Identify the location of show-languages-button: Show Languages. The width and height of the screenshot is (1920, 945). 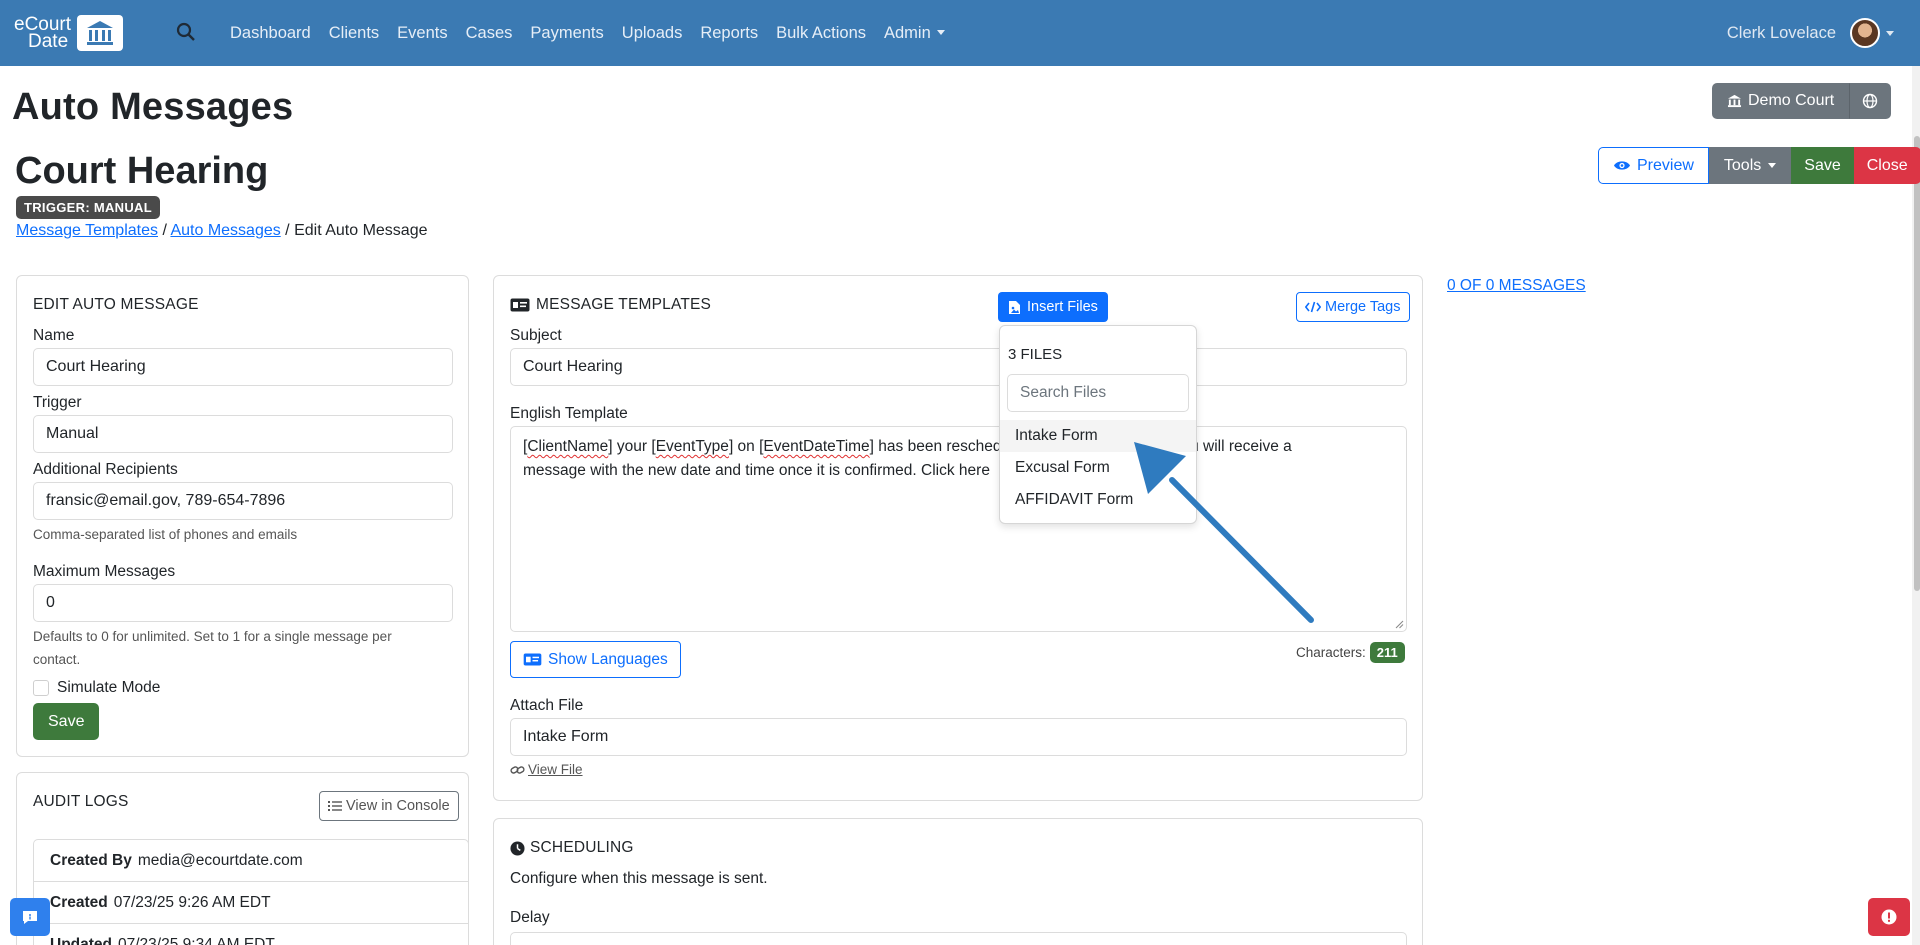
(595, 659).